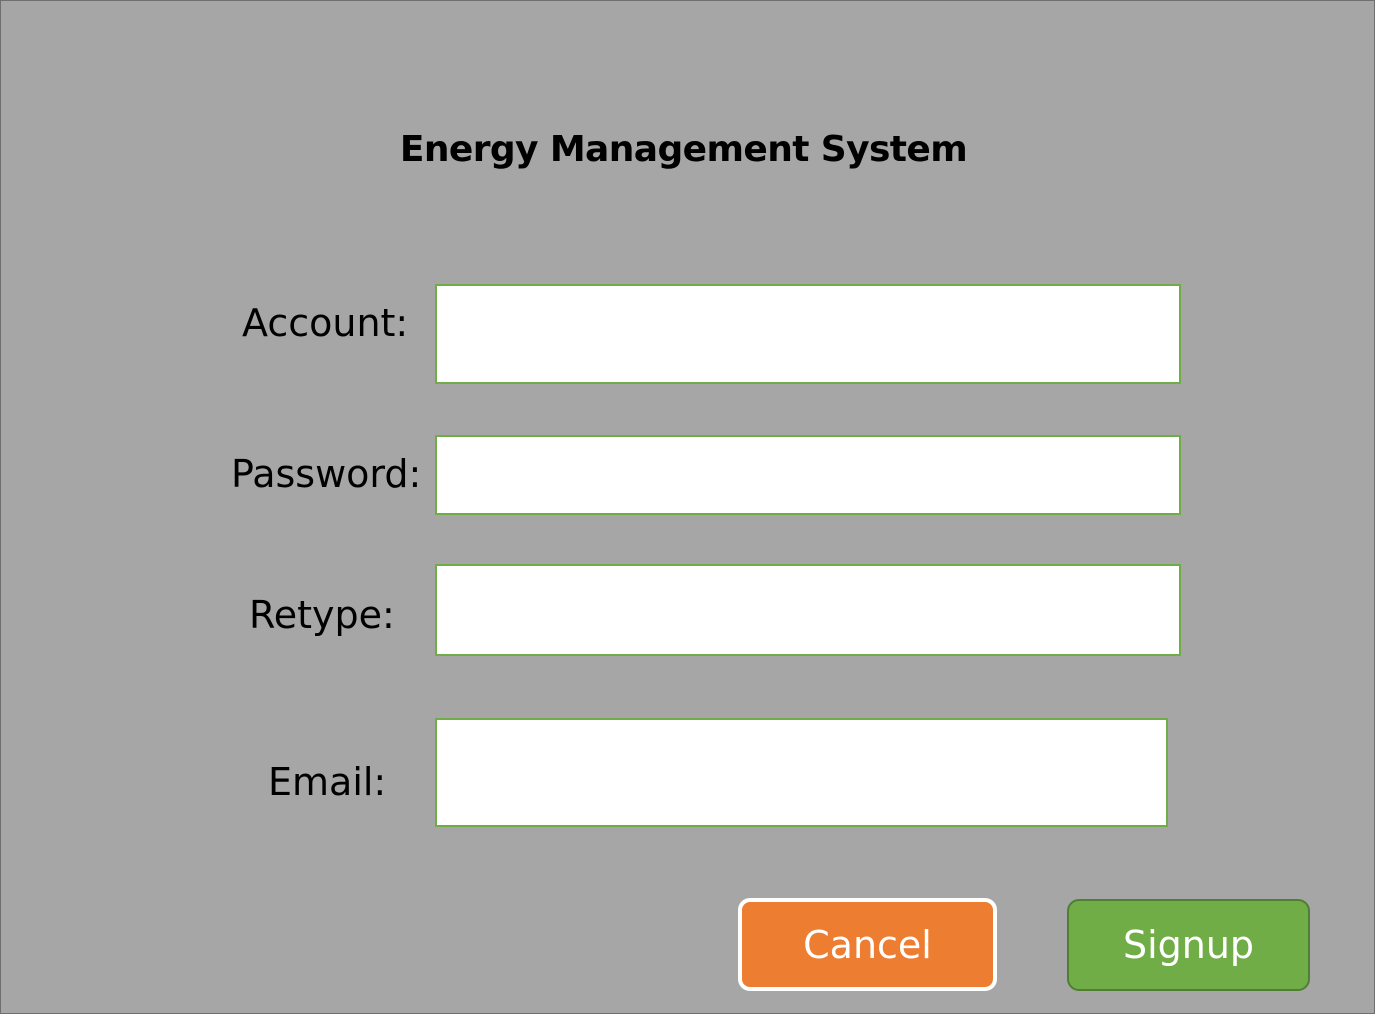  I want to click on signup-button-label: Signup, so click(1188, 945).